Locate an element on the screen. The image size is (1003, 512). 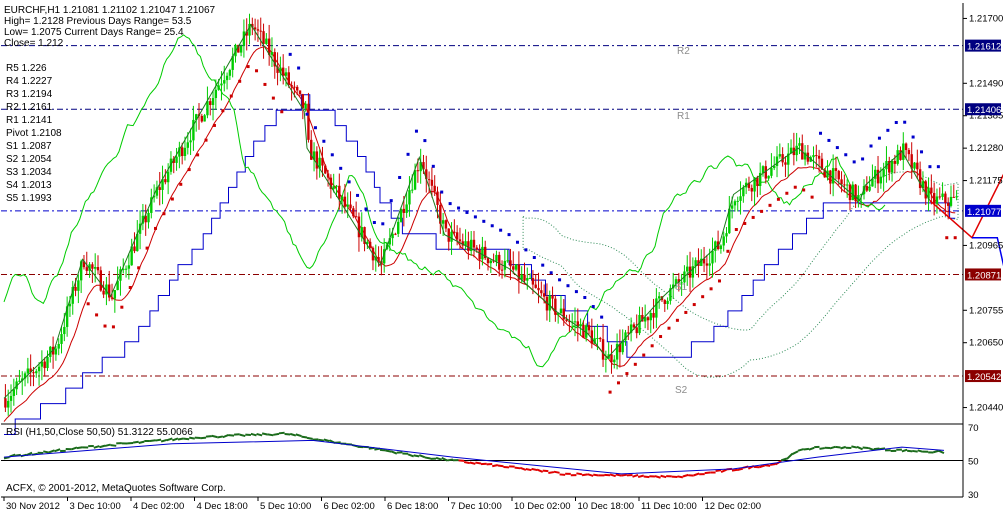
time-axis-label: 12 Dec 02:00 is located at coordinates (733, 506).